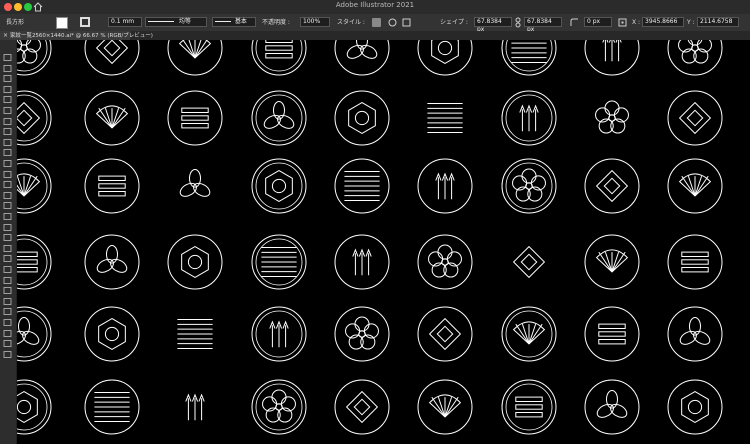  What do you see at coordinates (112, 118) in the screenshot?
I see `kamon-leaf-cluster` at bounding box center [112, 118].